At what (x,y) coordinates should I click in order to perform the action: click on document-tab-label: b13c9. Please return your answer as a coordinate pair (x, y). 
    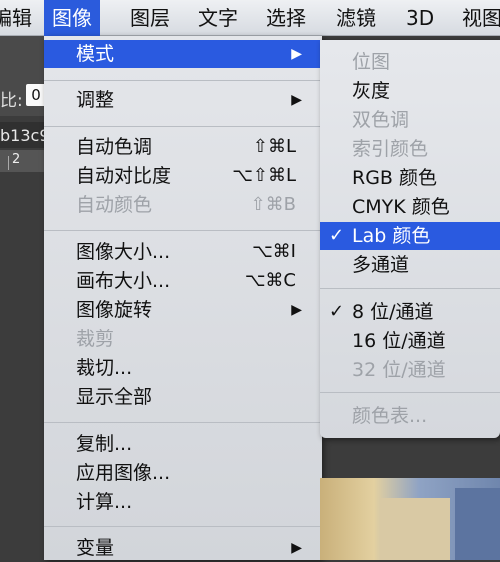
    Looking at the image, I should click on (25, 135).